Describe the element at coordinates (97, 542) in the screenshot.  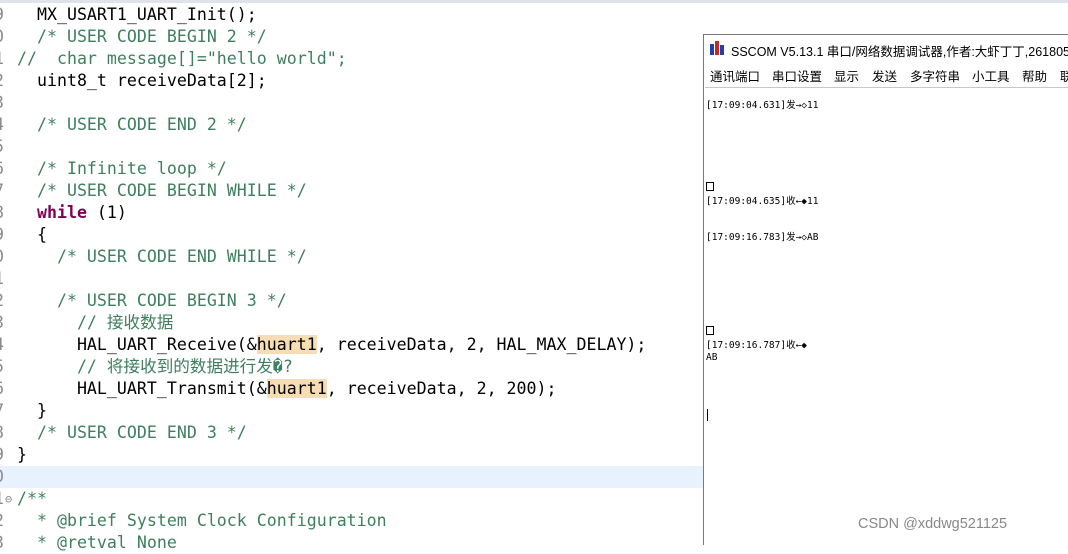
I see `code-text: * @retval None` at that location.